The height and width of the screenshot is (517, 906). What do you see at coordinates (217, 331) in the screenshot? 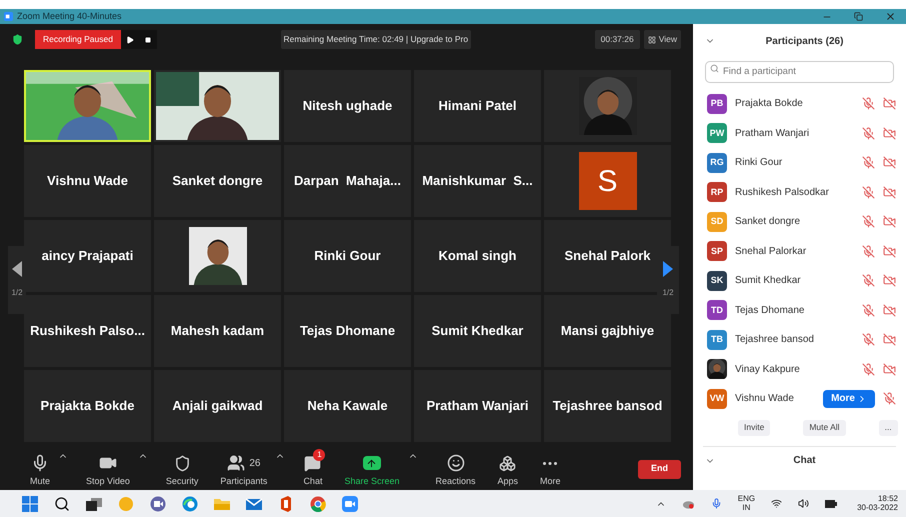
I see `participant-name: Mahesh kadam` at bounding box center [217, 331].